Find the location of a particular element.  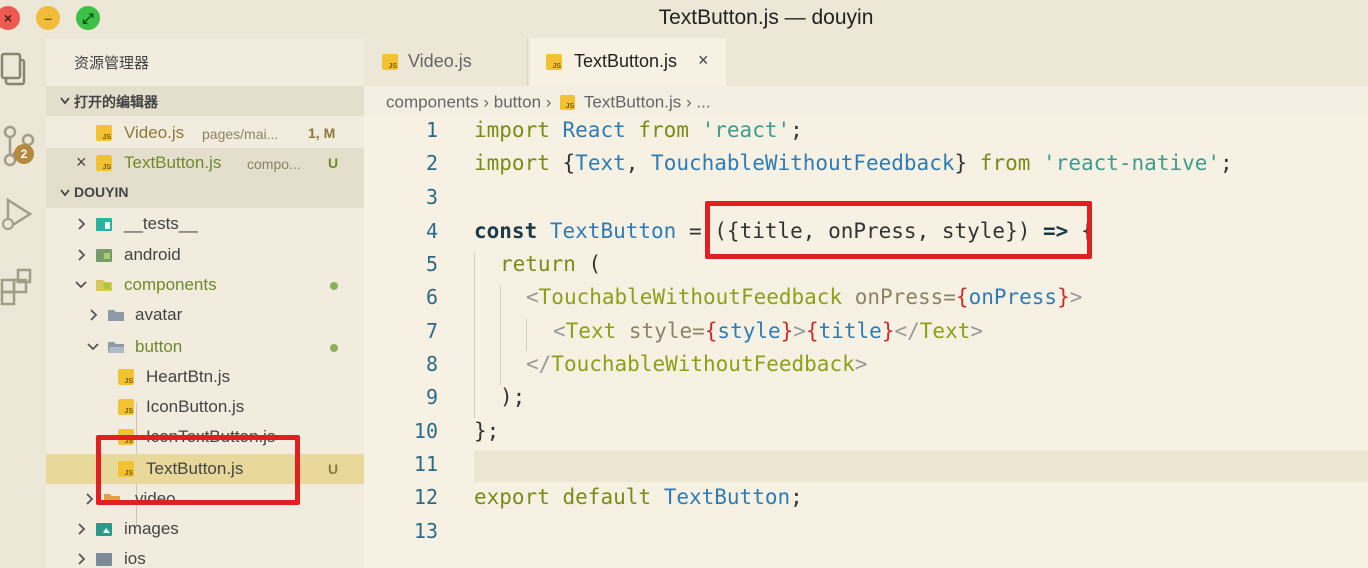

tree-folder-components: components is located at coordinates (205, 285).